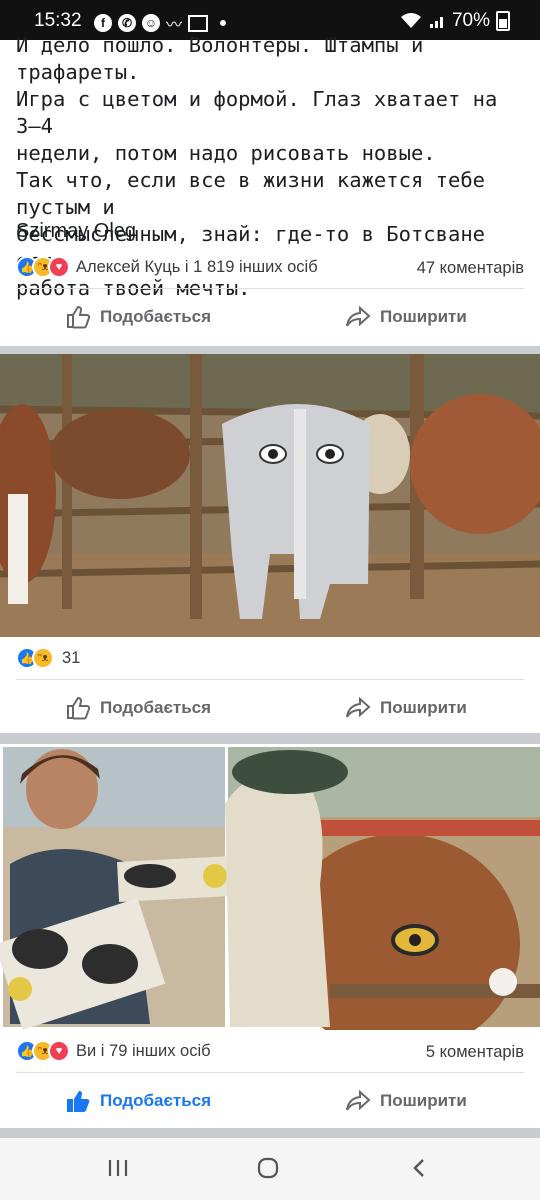 The width and height of the screenshot is (540, 1200). I want to click on reactions-text: Ви і 79 інших осіб, so click(143, 1050).